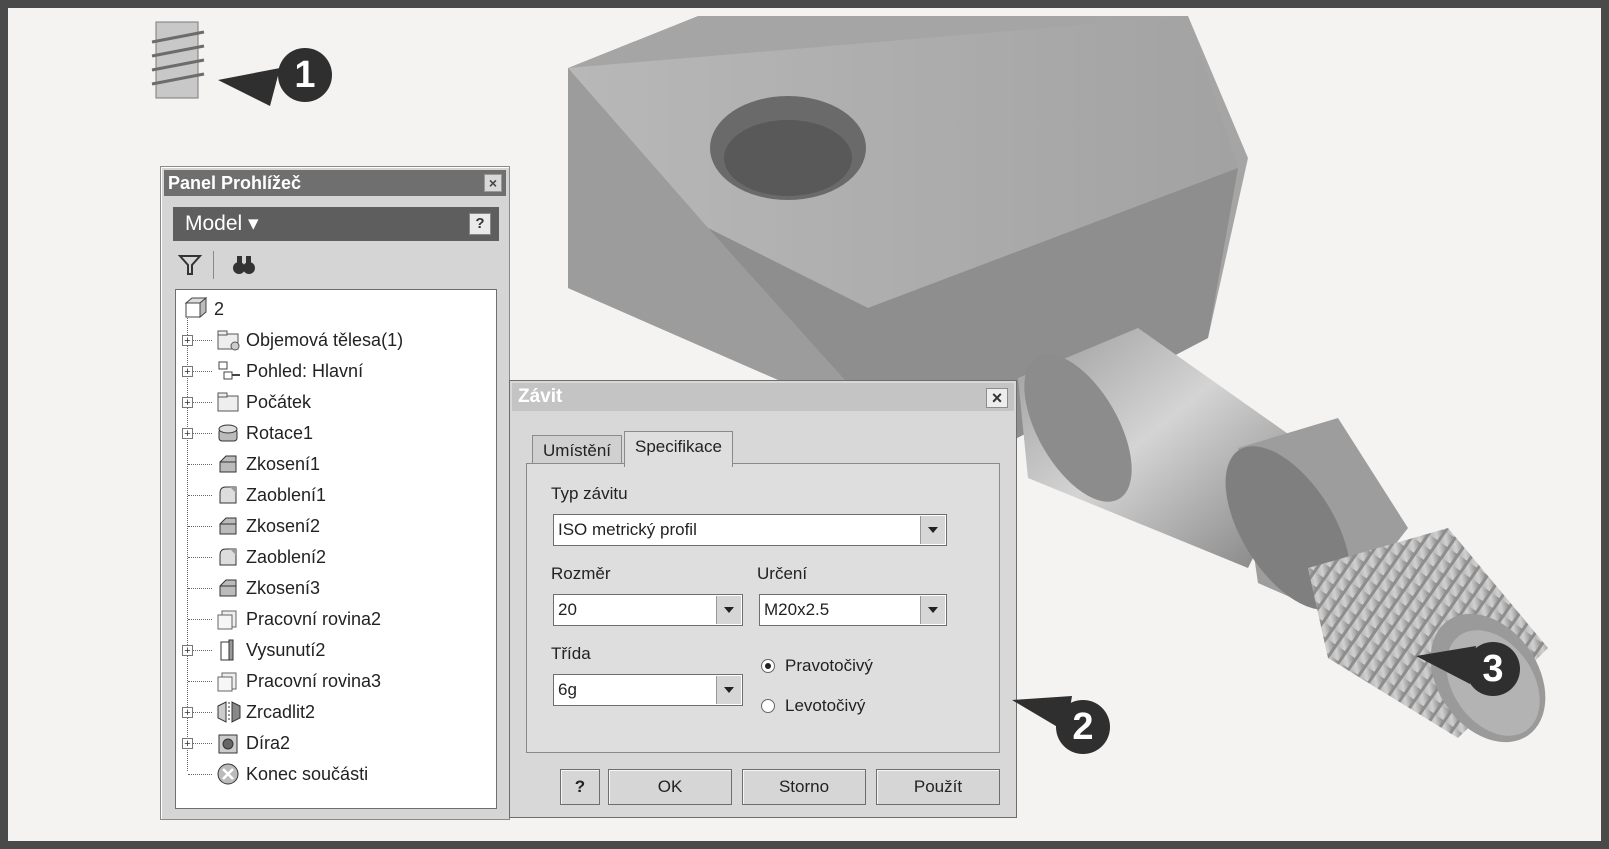  Describe the element at coordinates (314, 618) in the screenshot. I see `tree-item-label: Pracovní rovina2` at that location.